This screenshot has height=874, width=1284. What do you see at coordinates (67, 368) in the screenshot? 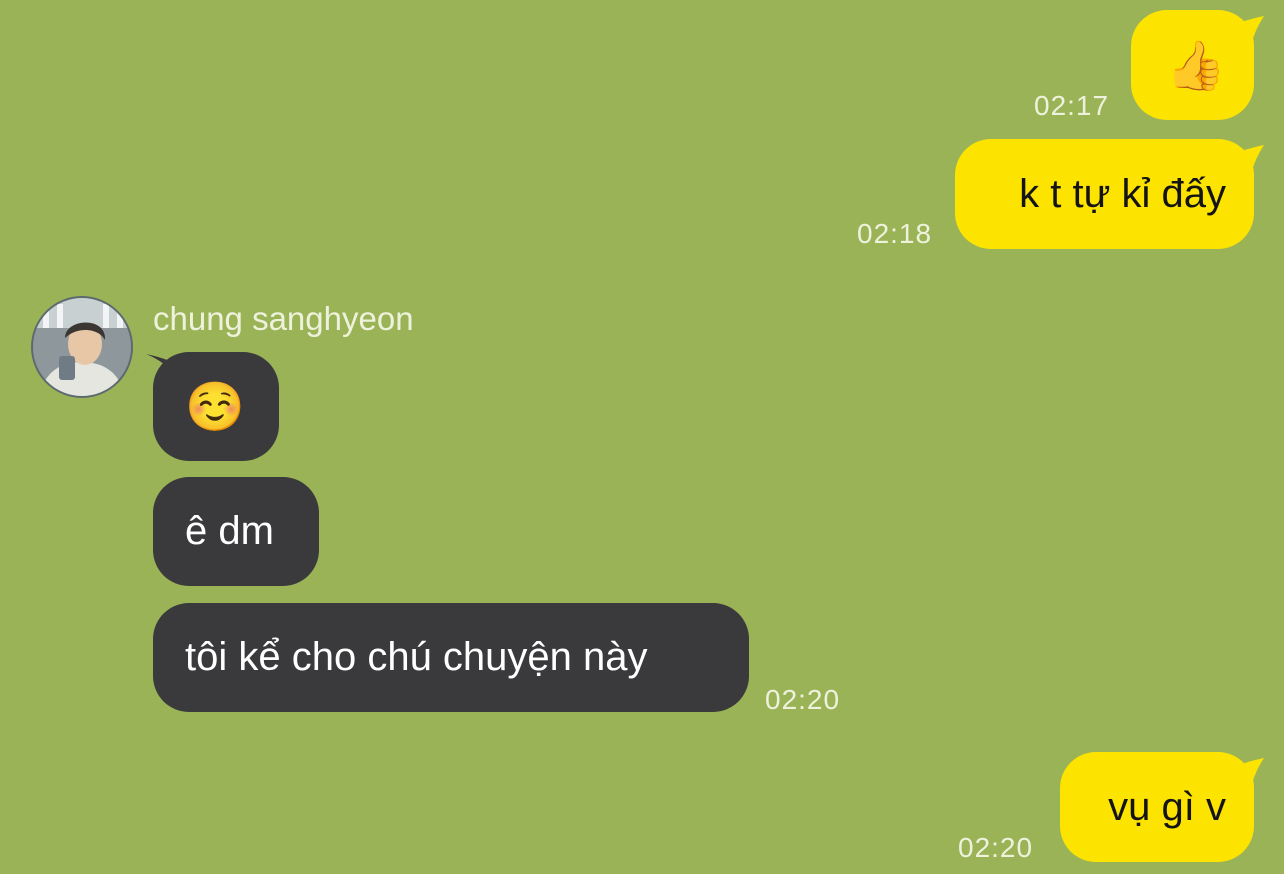
I see `photo-phone` at bounding box center [67, 368].